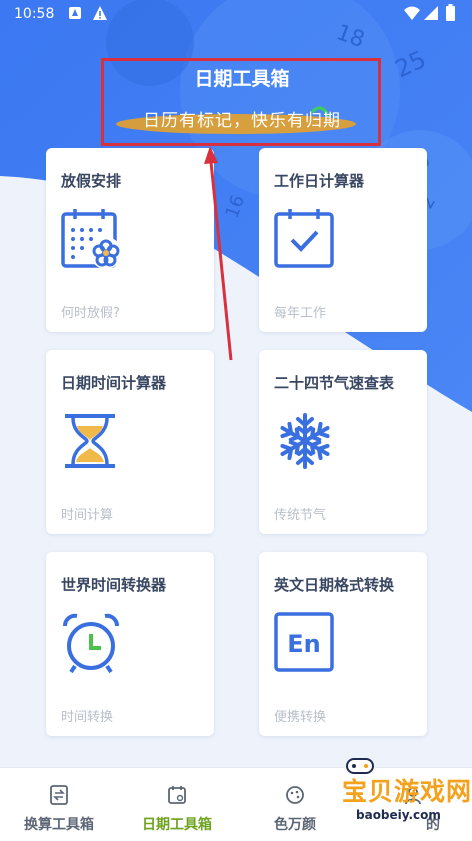 This screenshot has width=472, height=841. I want to click on card-subtitle: 每年工作, so click(300, 313).